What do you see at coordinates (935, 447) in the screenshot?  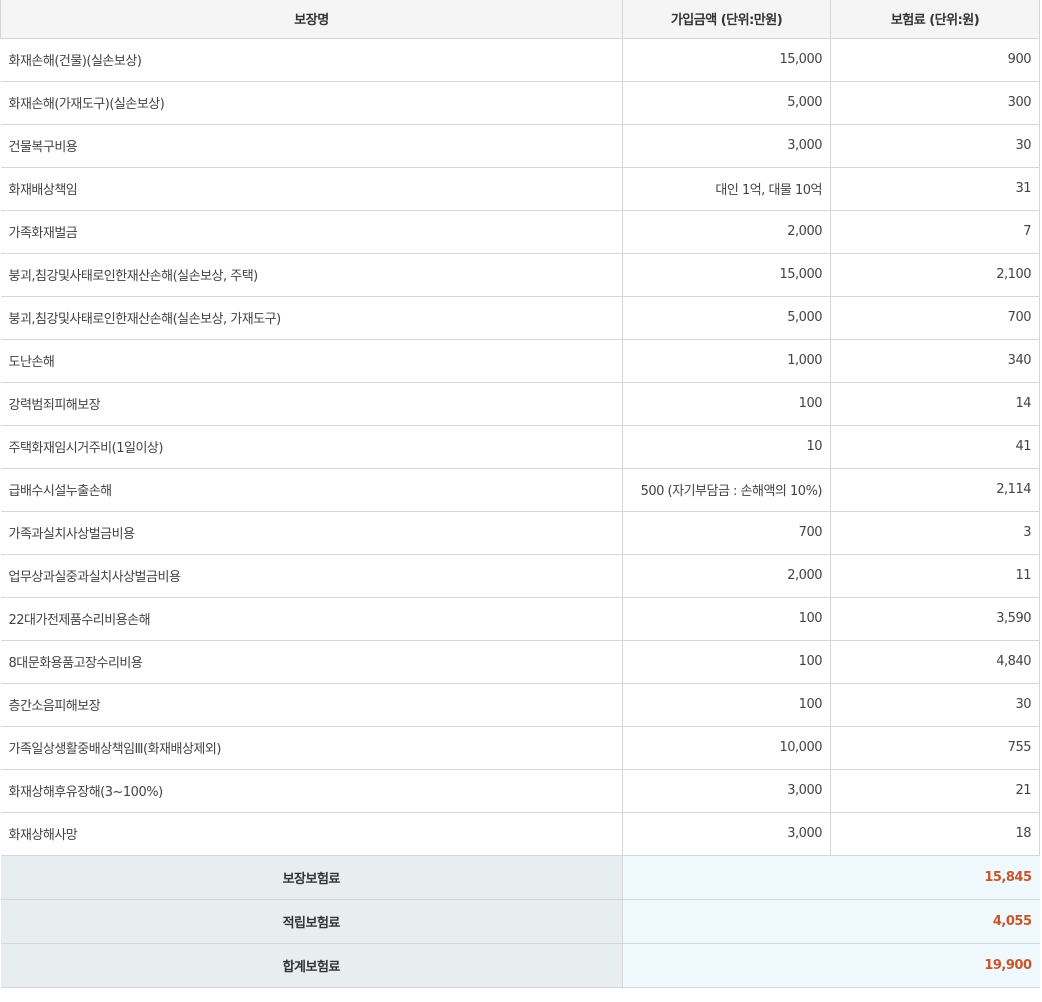 I see `premium-cell: 41` at bounding box center [935, 447].